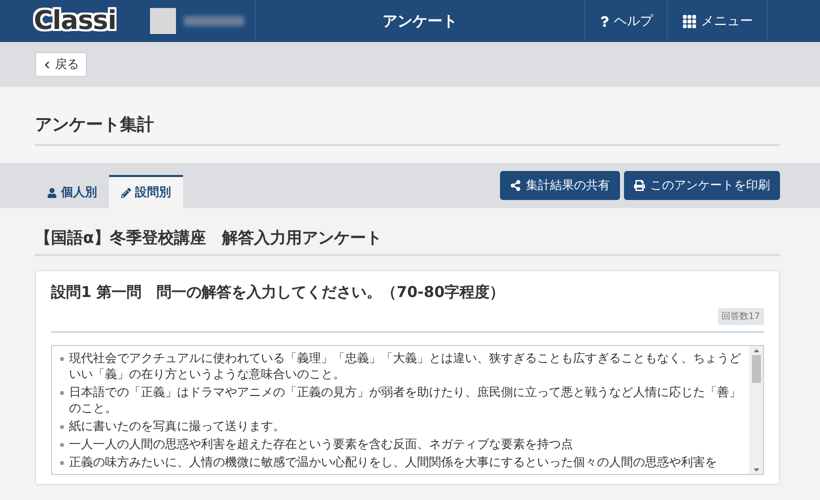  Describe the element at coordinates (177, 426) in the screenshot. I see `answer-text: 紙に書いたのを写真に撮って送ります。` at that location.